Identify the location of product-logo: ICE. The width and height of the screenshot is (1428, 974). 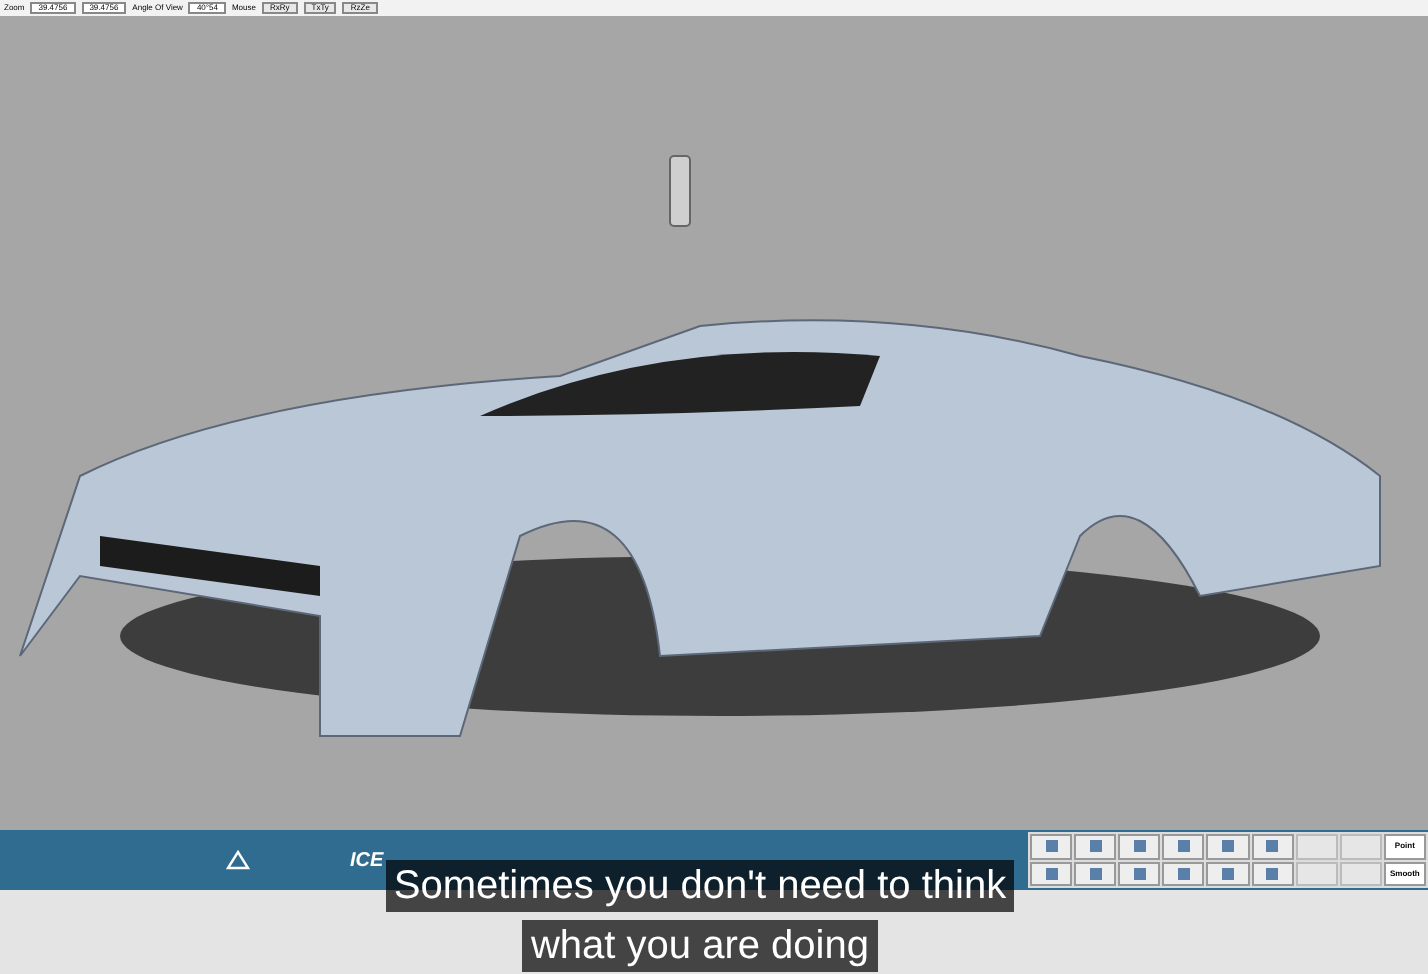
(367, 861).